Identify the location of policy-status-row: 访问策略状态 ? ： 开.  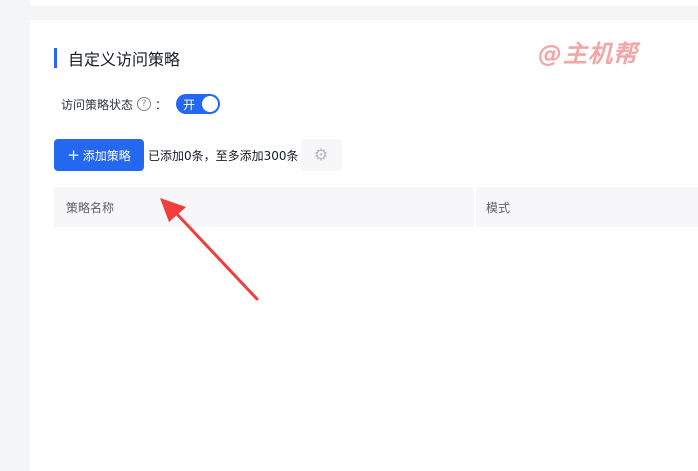
(141, 104).